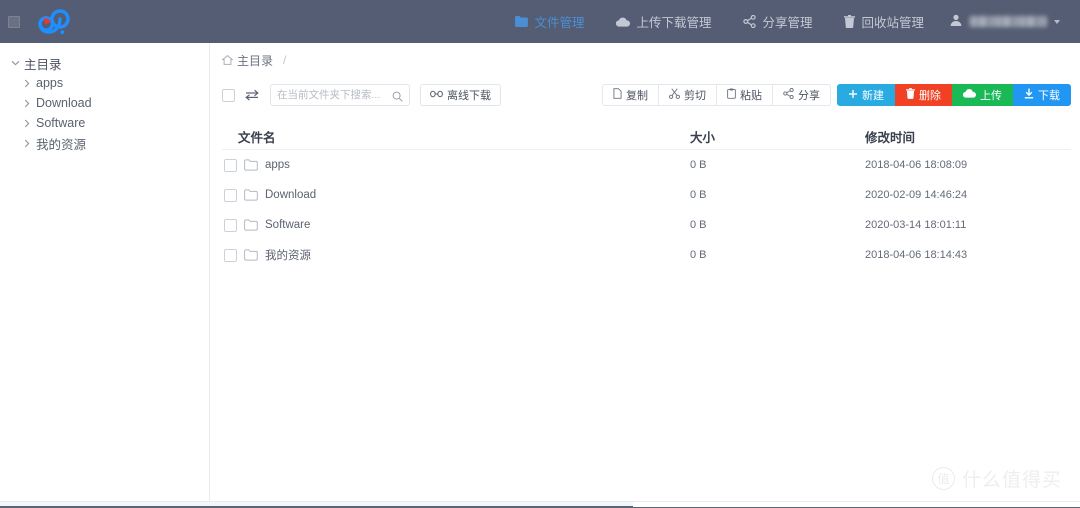  Describe the element at coordinates (801, 95) in the screenshot. I see `share-button: 分享` at that location.